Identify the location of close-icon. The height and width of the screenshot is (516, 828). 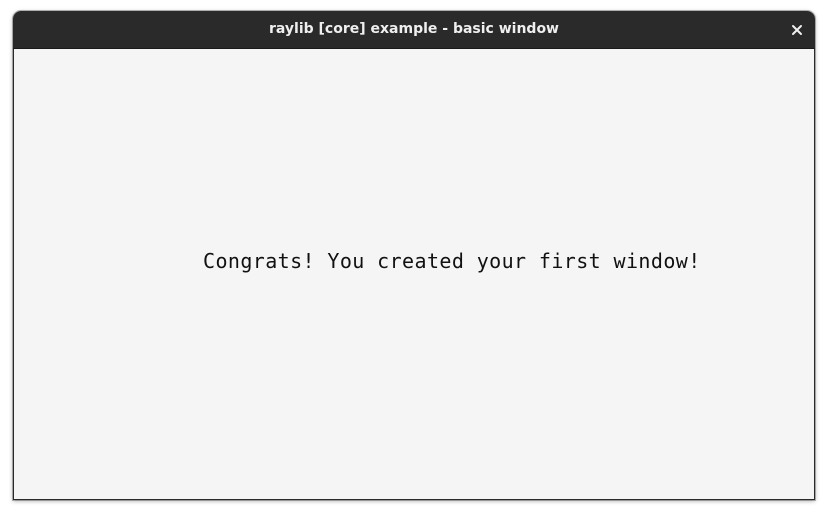
(797, 30).